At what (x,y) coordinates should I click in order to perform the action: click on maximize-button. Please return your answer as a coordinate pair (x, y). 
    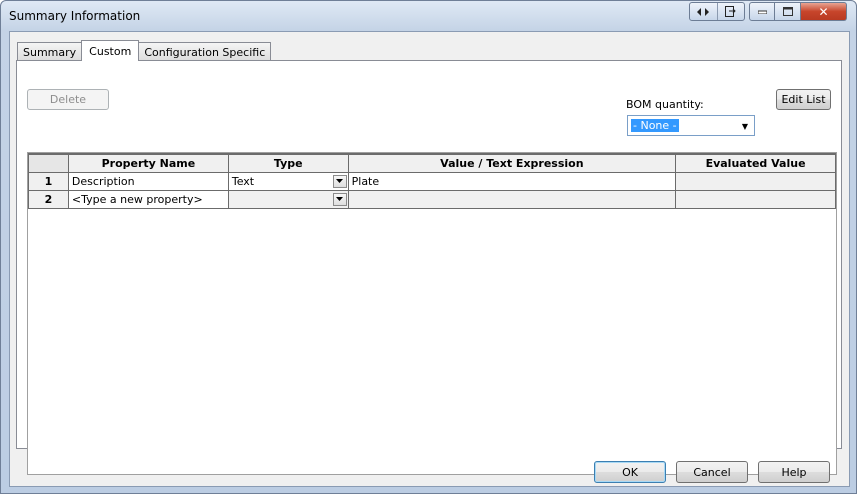
    Looking at the image, I should click on (788, 11).